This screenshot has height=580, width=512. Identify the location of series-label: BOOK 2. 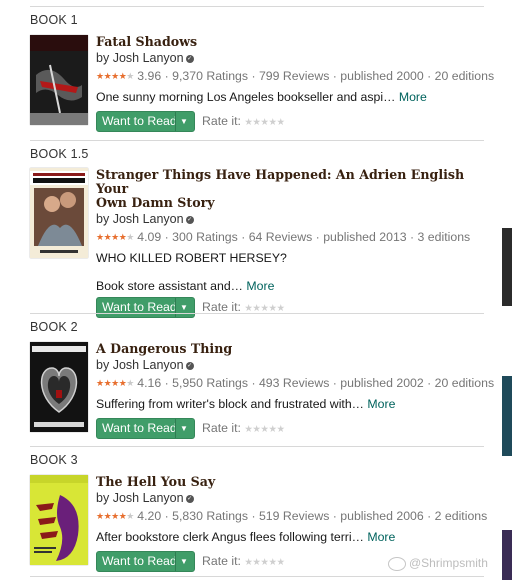
(54, 327).